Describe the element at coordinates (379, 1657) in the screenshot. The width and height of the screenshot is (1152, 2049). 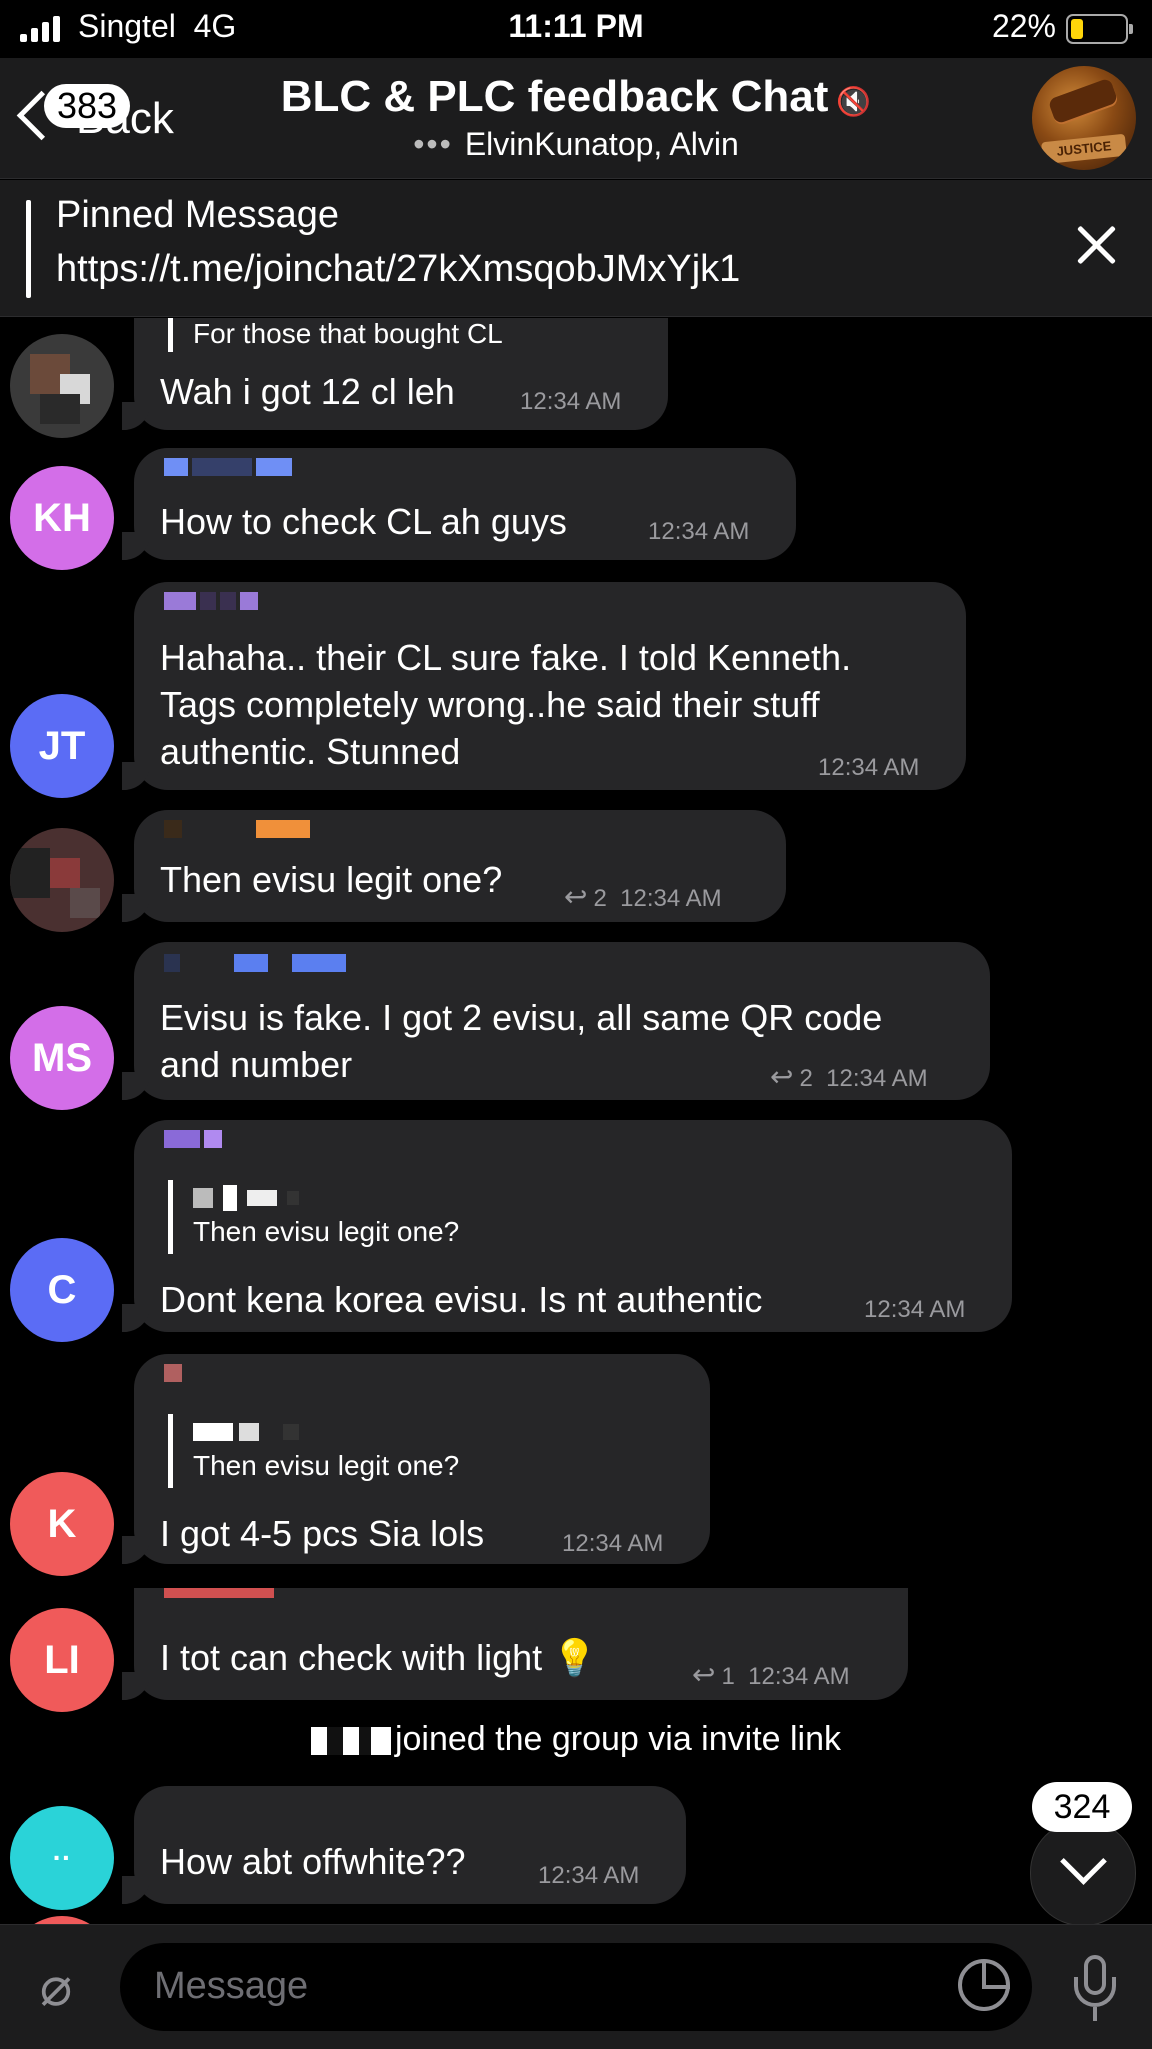
I see `message-text: I tot can check with light 💡` at that location.